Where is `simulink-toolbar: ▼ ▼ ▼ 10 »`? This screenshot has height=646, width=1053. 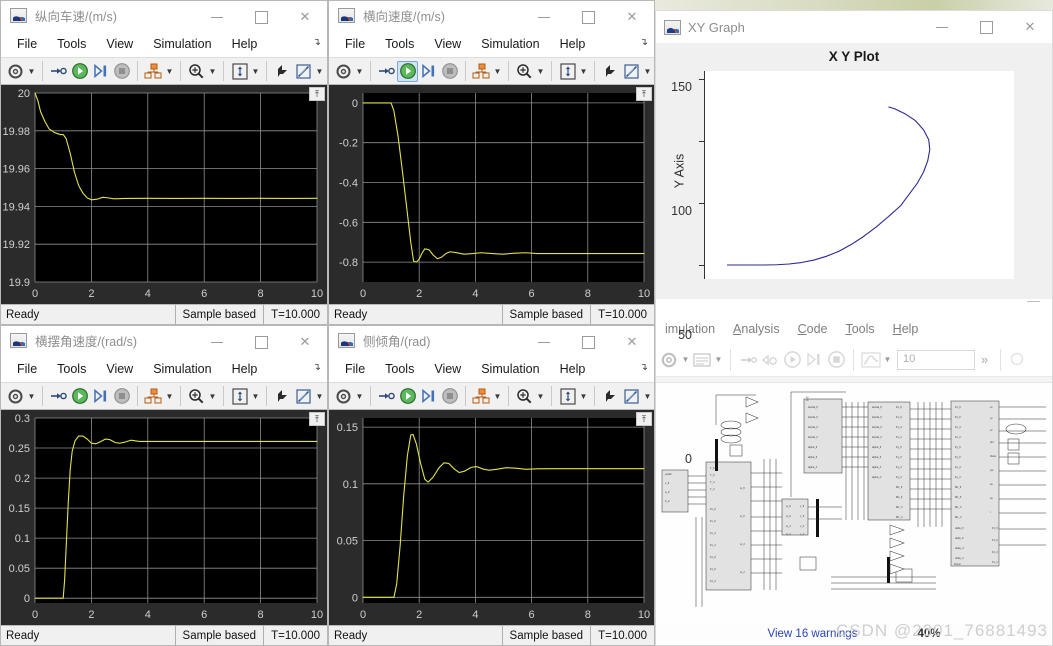
simulink-toolbar: ▼ ▼ ▼ 10 » is located at coordinates (854, 360).